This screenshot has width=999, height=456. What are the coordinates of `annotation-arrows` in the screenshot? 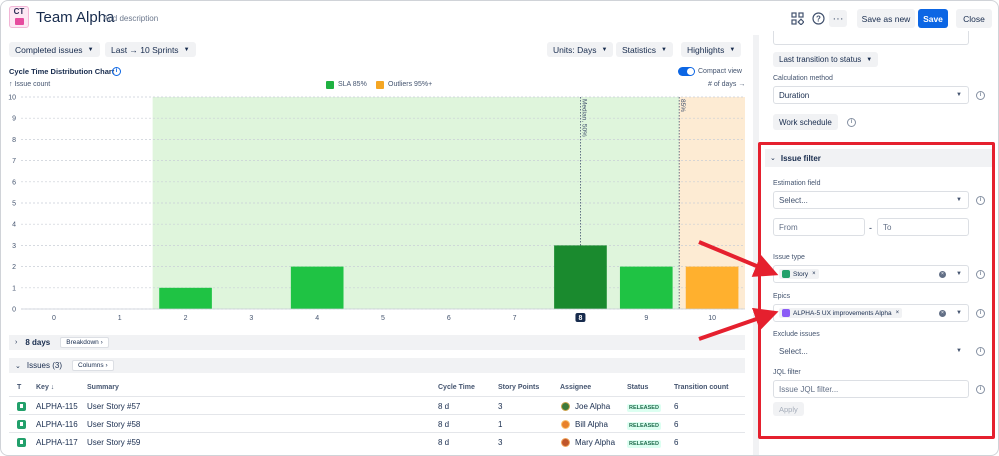 It's located at (738, 290).